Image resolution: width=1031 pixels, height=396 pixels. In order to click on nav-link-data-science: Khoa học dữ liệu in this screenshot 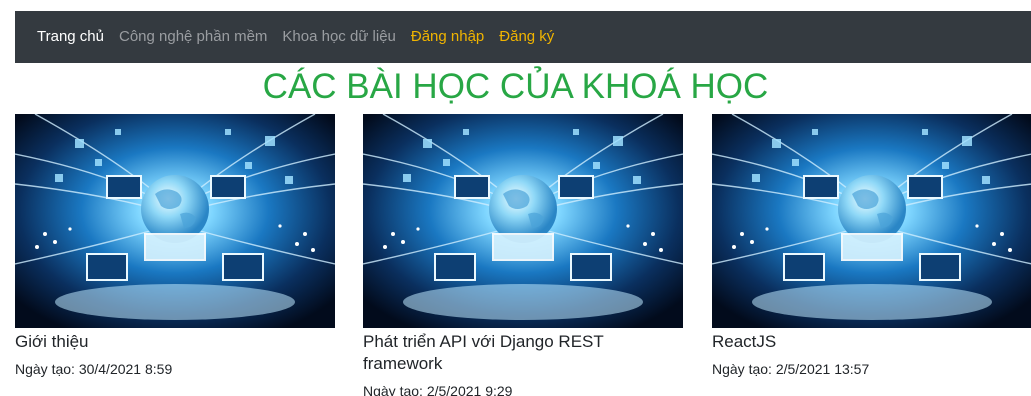, I will do `click(338, 37)`.